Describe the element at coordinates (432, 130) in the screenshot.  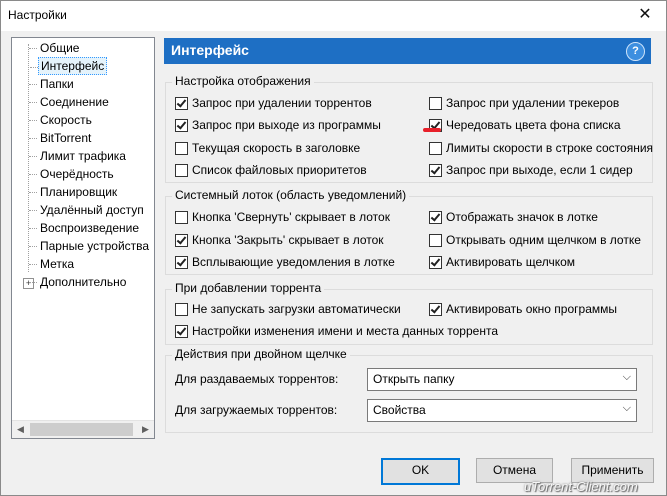
I see `red-highlight-mark` at that location.